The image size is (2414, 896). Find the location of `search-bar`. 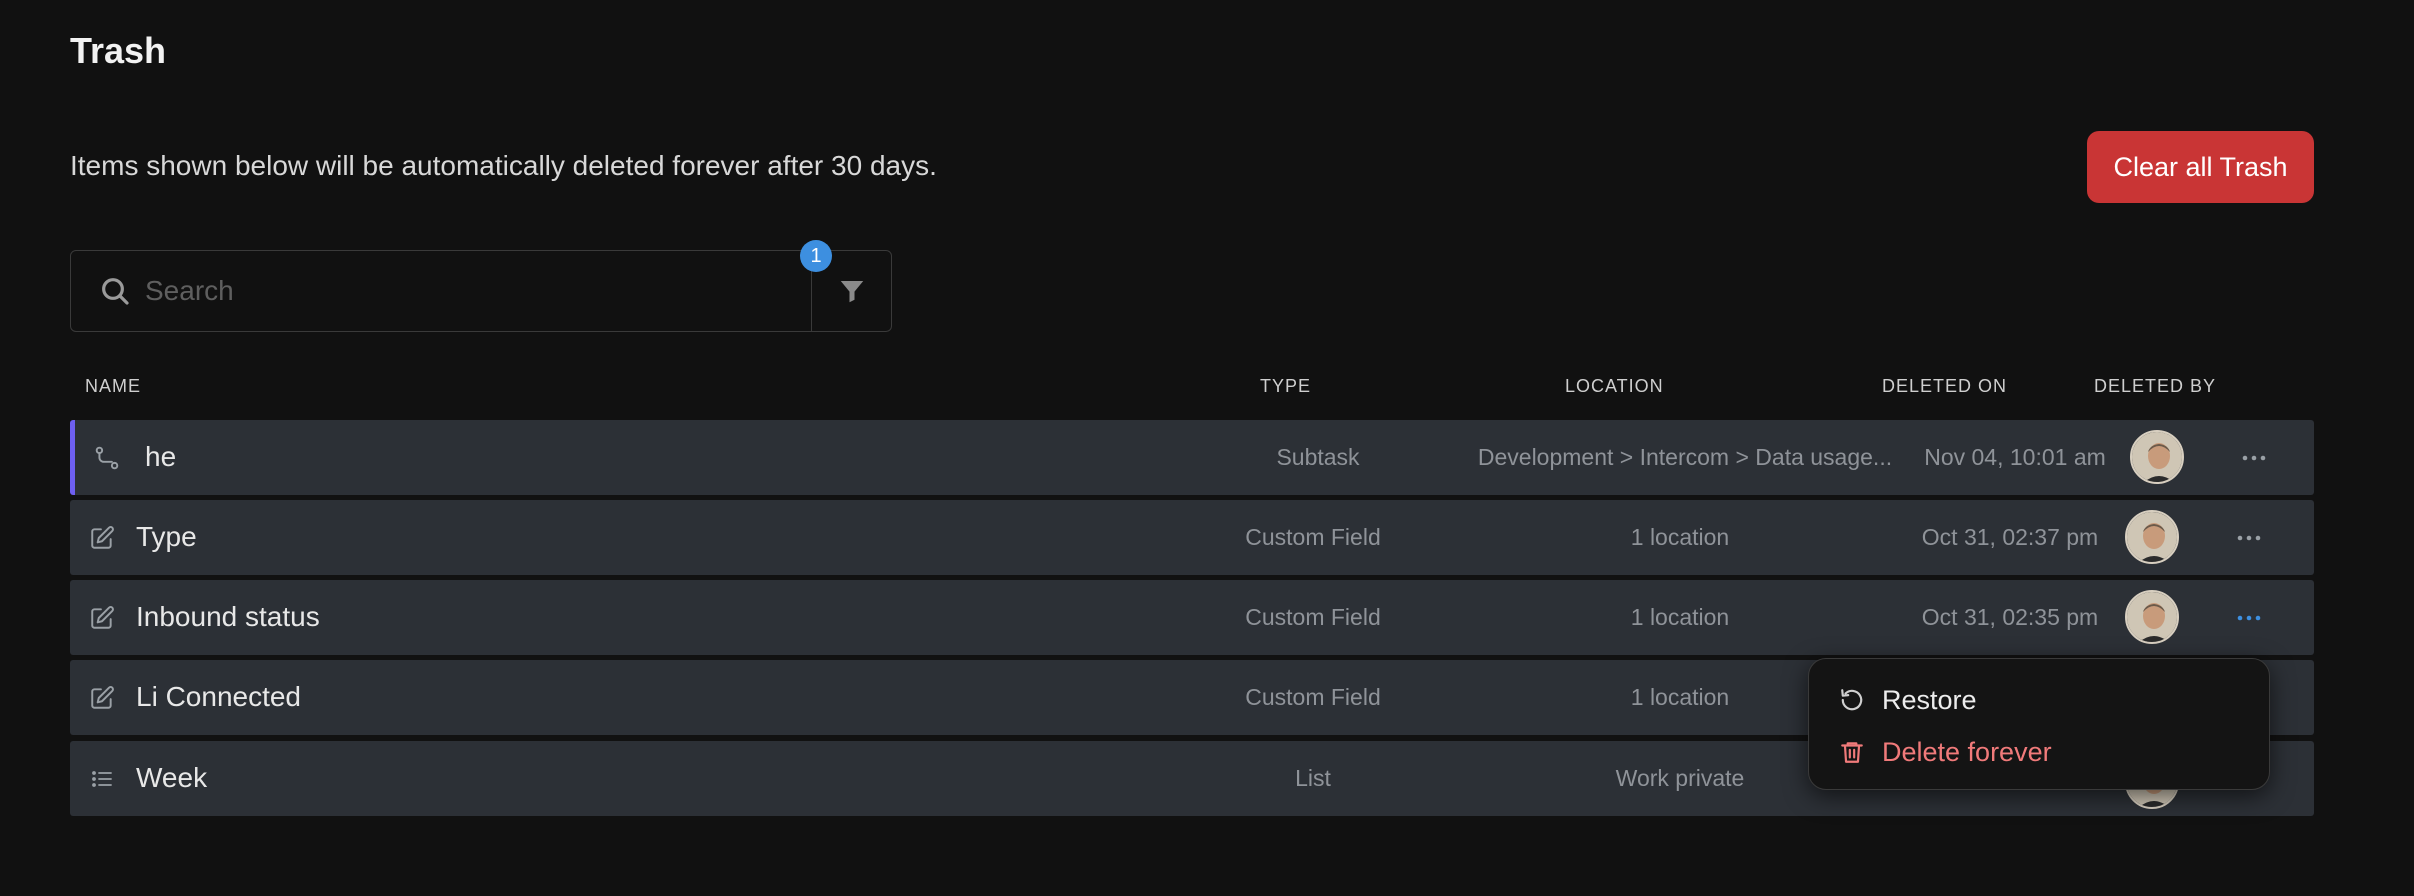

search-bar is located at coordinates (481, 291).